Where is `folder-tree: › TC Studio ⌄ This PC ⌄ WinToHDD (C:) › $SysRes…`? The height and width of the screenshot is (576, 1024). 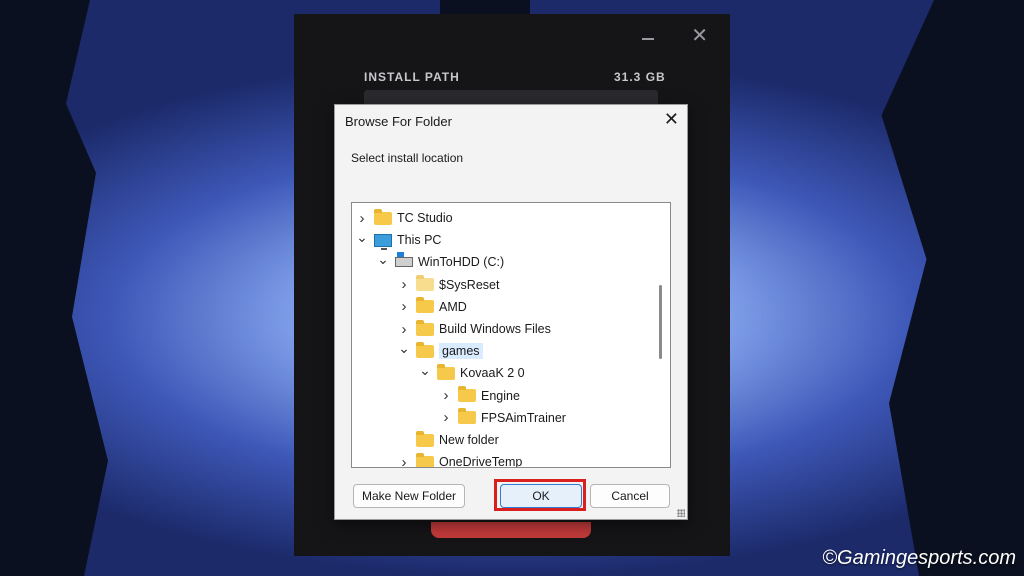
folder-tree: › TC Studio ⌄ This PC ⌄ WinToHDD (C:) › $SysRes… is located at coordinates (511, 335).